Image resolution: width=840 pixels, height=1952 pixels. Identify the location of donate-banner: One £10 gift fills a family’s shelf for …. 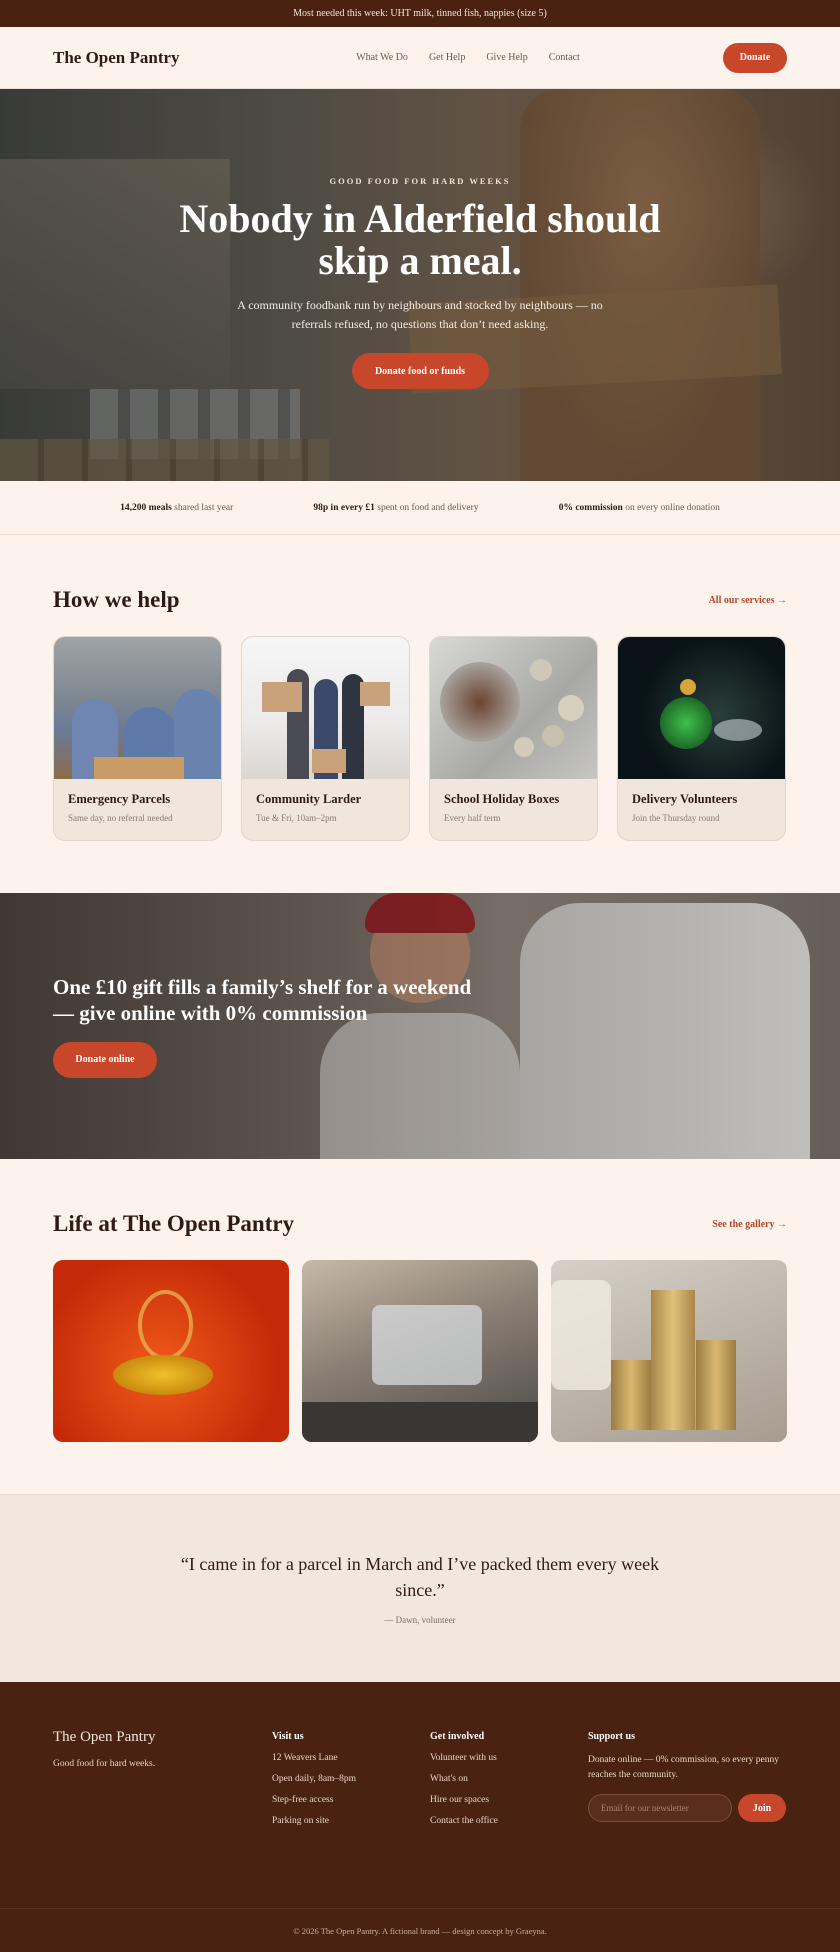
(420, 1026).